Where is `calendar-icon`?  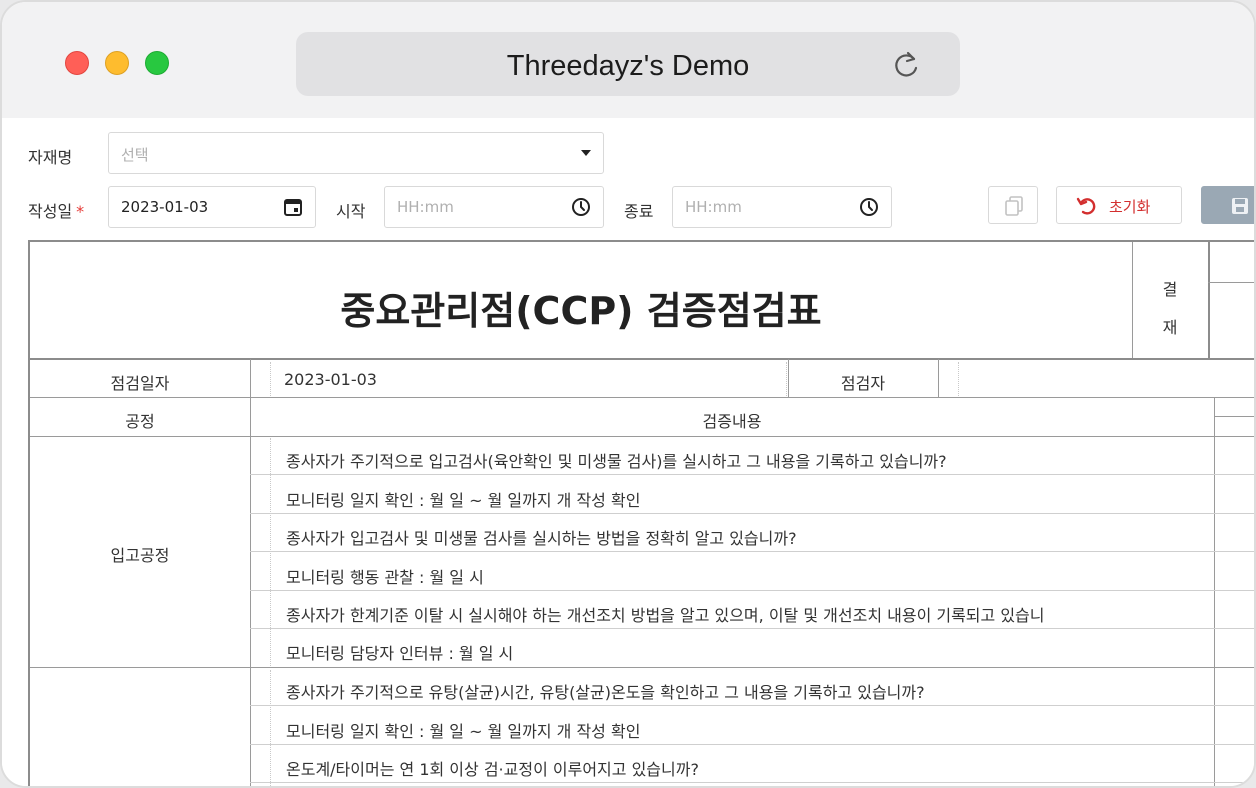
calendar-icon is located at coordinates (293, 207).